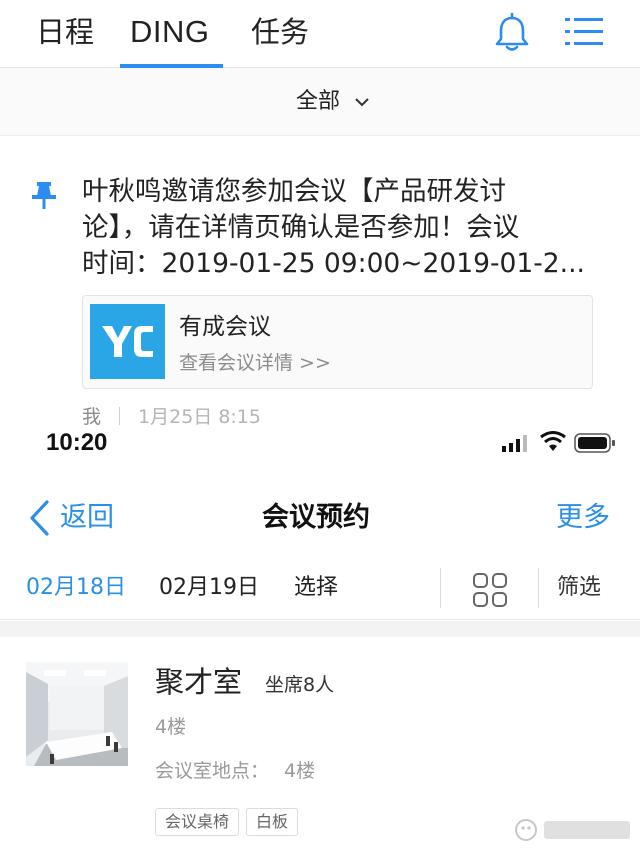 Image resolution: width=640 pixels, height=852 pixels. What do you see at coordinates (76, 588) in the screenshot?
I see `date-tab-active: 02月18日` at bounding box center [76, 588].